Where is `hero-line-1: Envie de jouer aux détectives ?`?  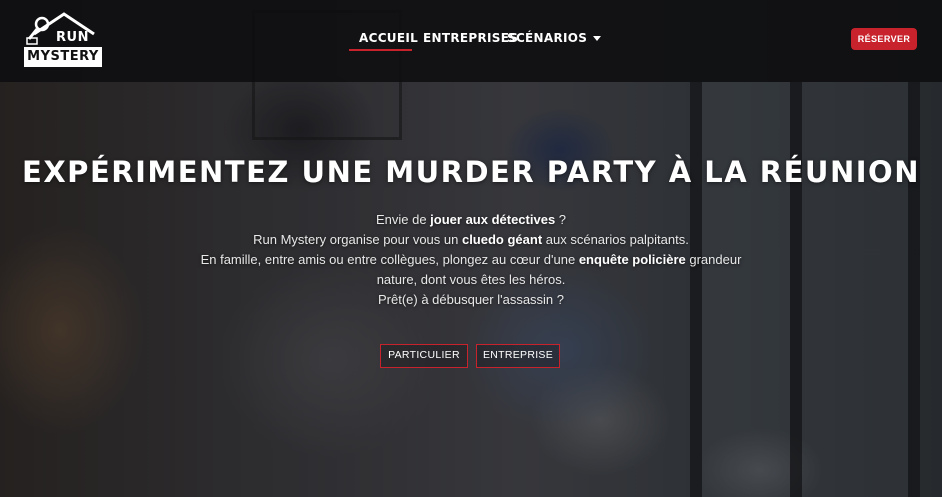
hero-line-1: Envie de jouer aux détectives ? is located at coordinates (471, 220).